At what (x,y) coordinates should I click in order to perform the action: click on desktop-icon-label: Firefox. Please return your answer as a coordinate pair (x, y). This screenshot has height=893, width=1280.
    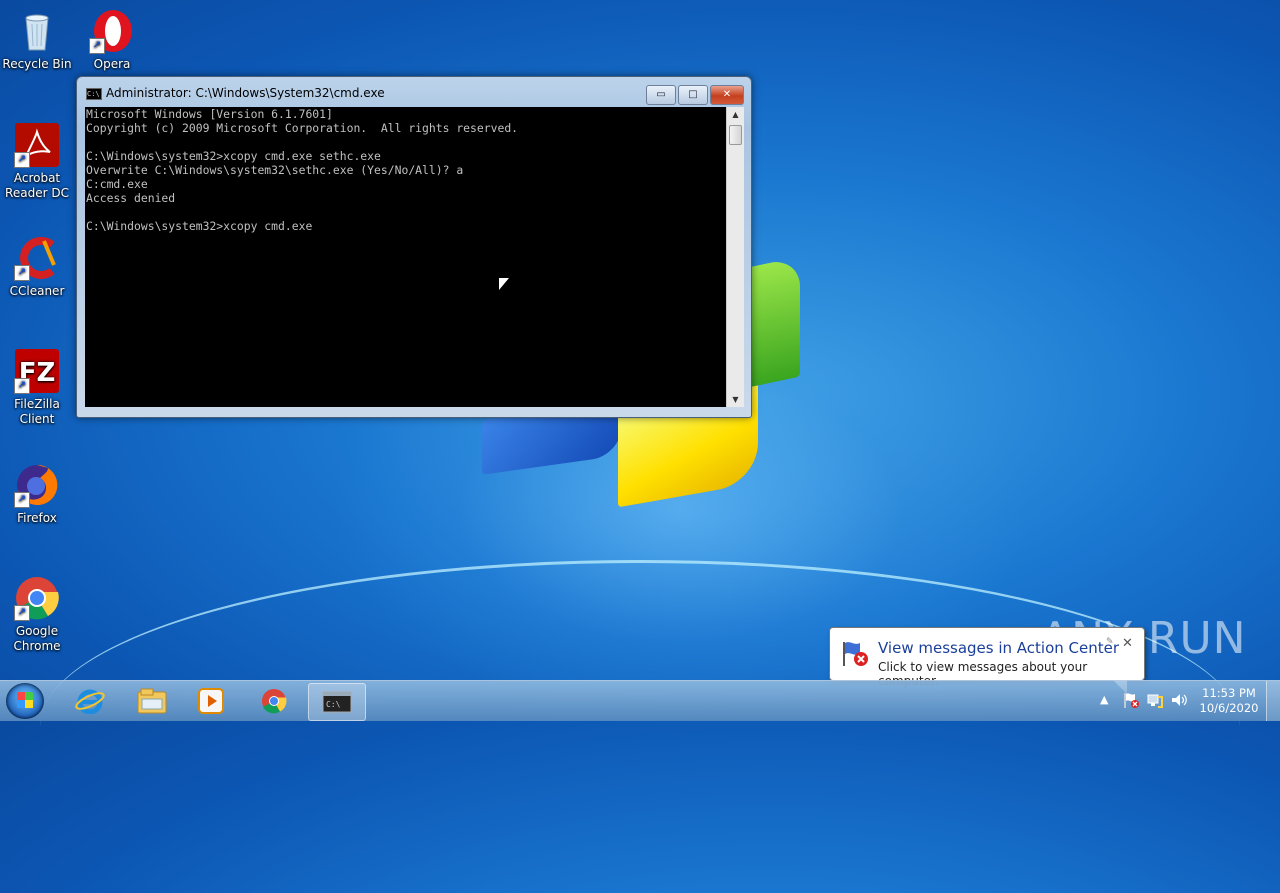
    Looking at the image, I should click on (37, 518).